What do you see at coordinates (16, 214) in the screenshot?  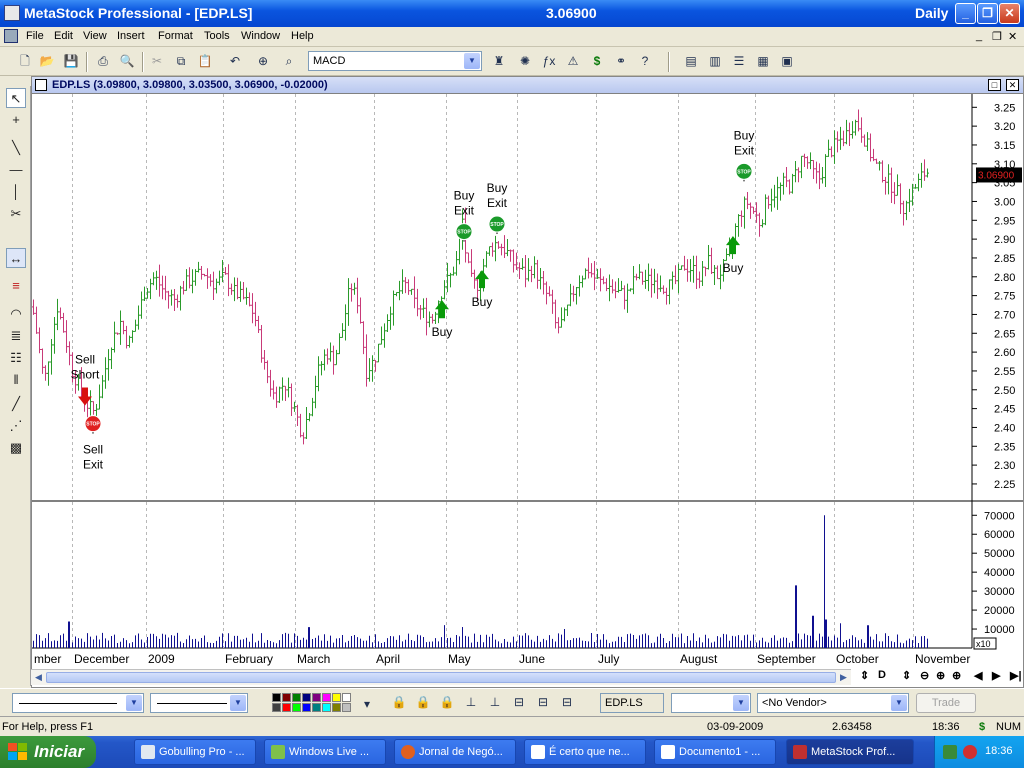 I see `scissors-icon: ✂` at bounding box center [16, 214].